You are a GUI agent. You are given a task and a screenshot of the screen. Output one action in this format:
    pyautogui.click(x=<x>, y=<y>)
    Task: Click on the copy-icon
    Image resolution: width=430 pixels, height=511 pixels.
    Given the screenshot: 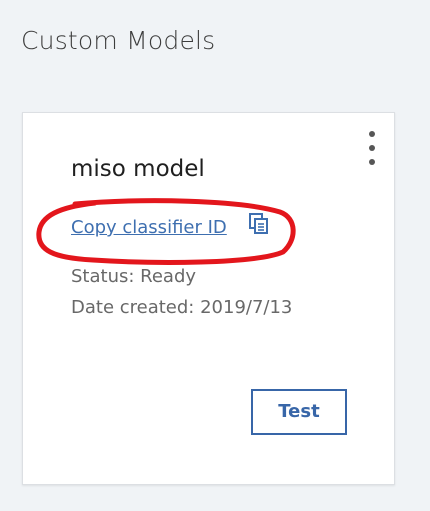 What is the action you would take?
    pyautogui.click(x=259, y=224)
    